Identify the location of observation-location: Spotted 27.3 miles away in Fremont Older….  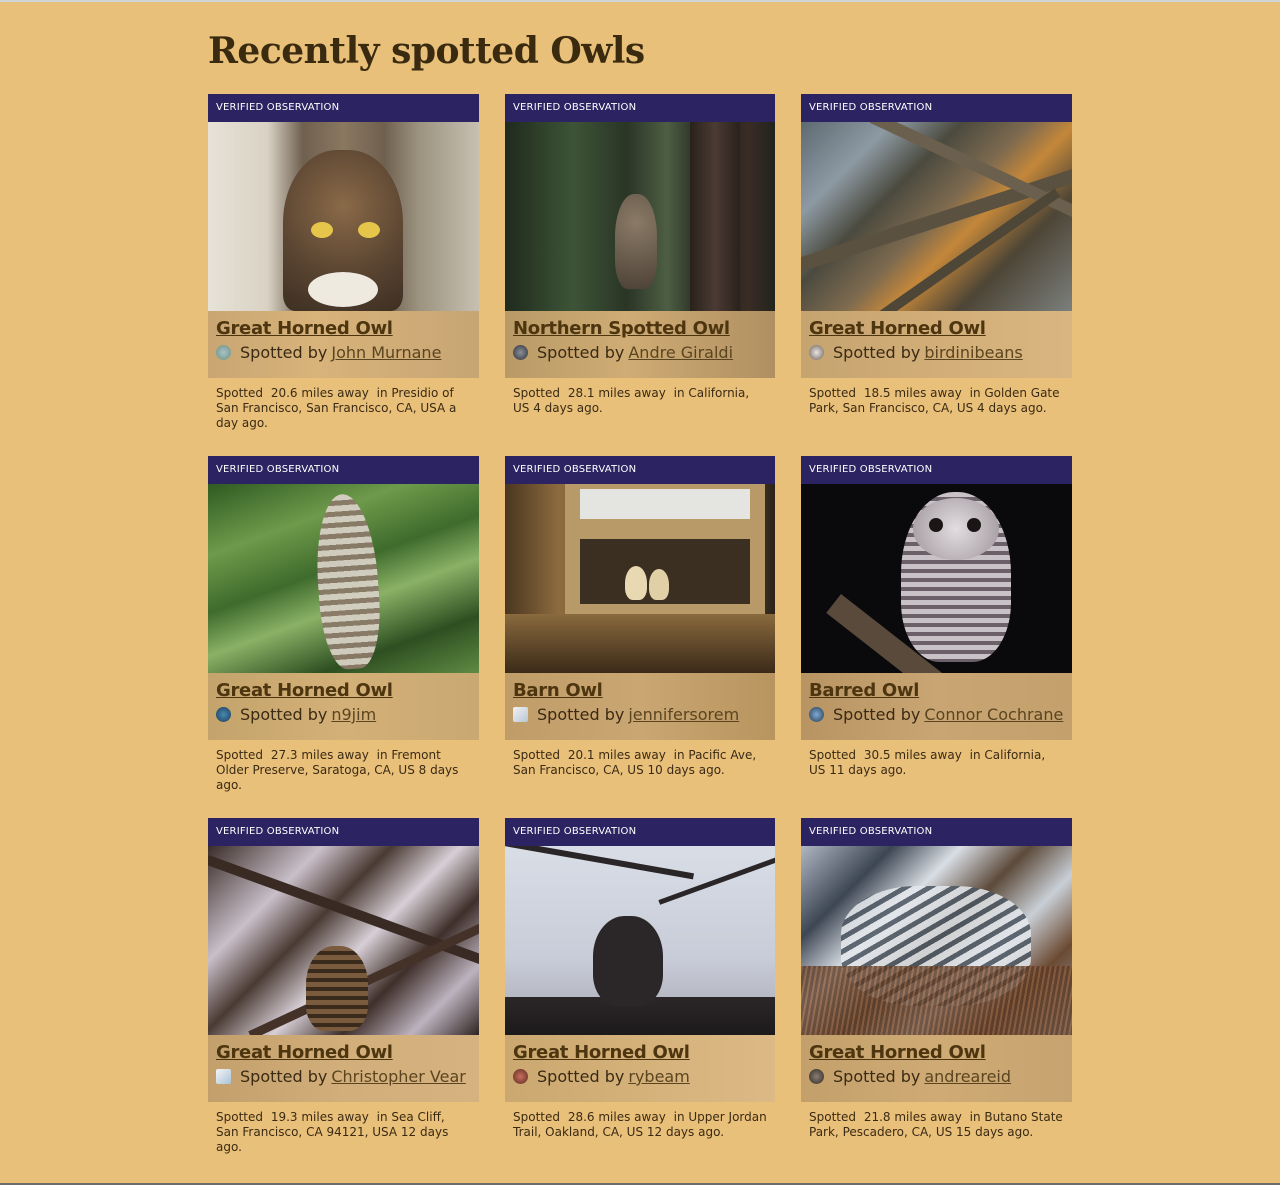
(337, 770).